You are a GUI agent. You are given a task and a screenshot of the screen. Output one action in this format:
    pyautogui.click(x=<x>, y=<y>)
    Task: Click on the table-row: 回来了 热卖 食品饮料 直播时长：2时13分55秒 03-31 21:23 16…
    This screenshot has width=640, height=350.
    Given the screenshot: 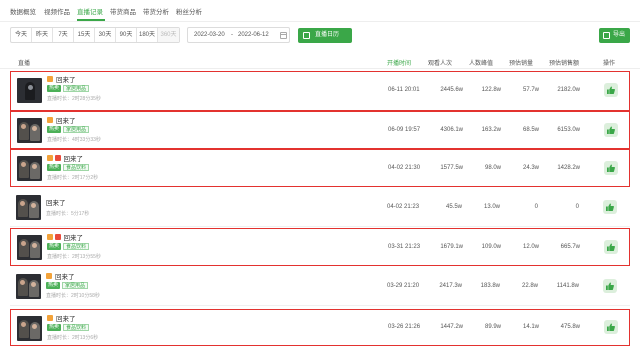 What is the action you would take?
    pyautogui.click(x=320, y=247)
    